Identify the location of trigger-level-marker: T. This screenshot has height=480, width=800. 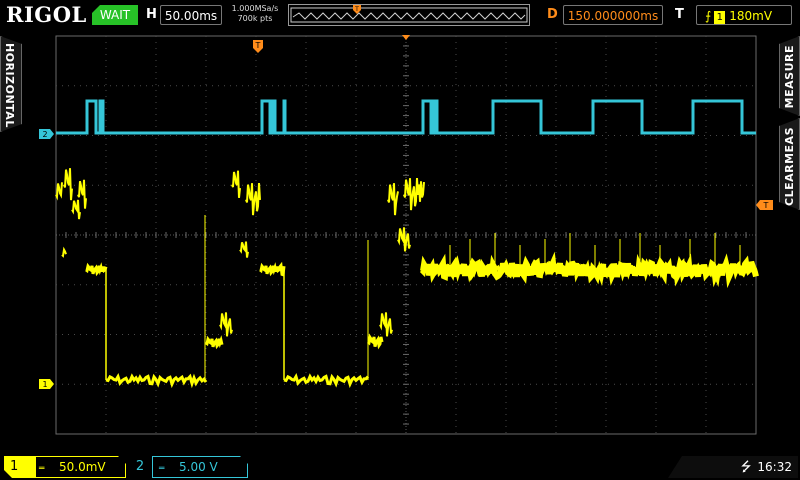
(764, 205).